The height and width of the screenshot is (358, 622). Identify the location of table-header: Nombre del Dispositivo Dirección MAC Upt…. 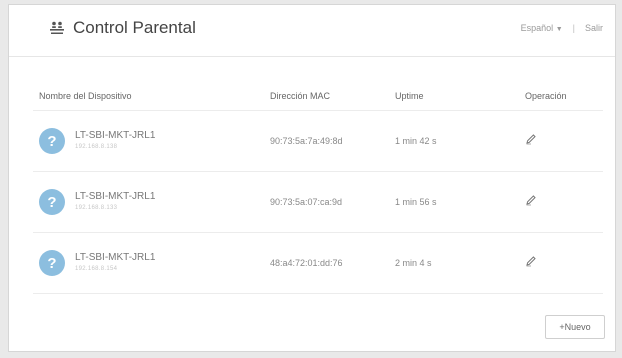
(318, 96).